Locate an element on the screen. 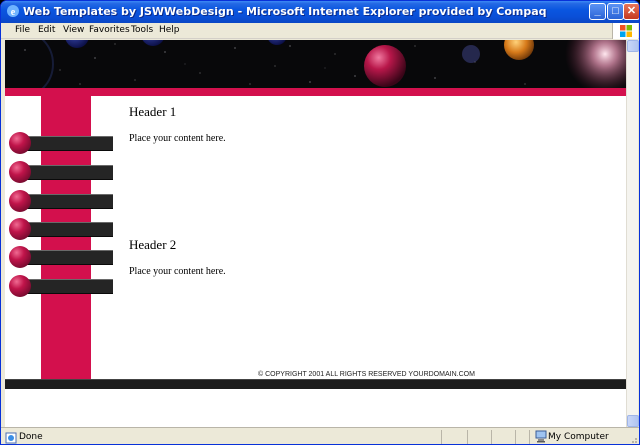 Image resolution: width=640 pixels, height=445 pixels. menu-favorites: Favorites is located at coordinates (109, 30).